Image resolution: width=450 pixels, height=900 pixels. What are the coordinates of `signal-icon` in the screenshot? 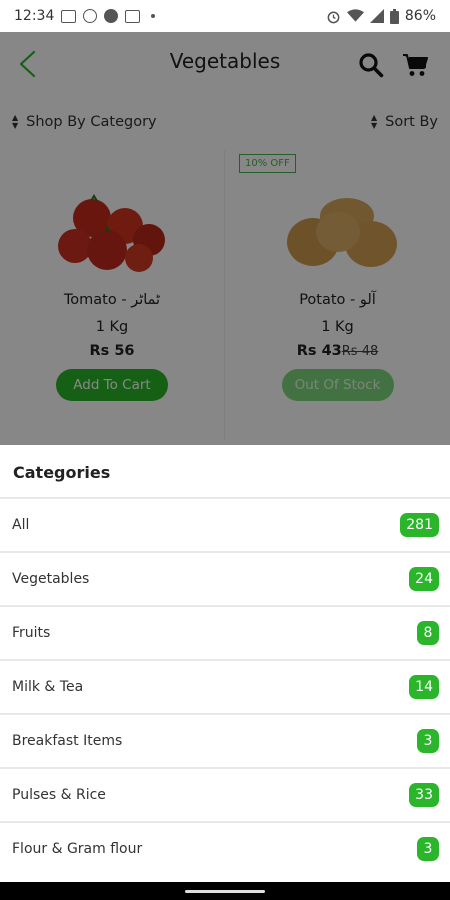 It's located at (376, 16).